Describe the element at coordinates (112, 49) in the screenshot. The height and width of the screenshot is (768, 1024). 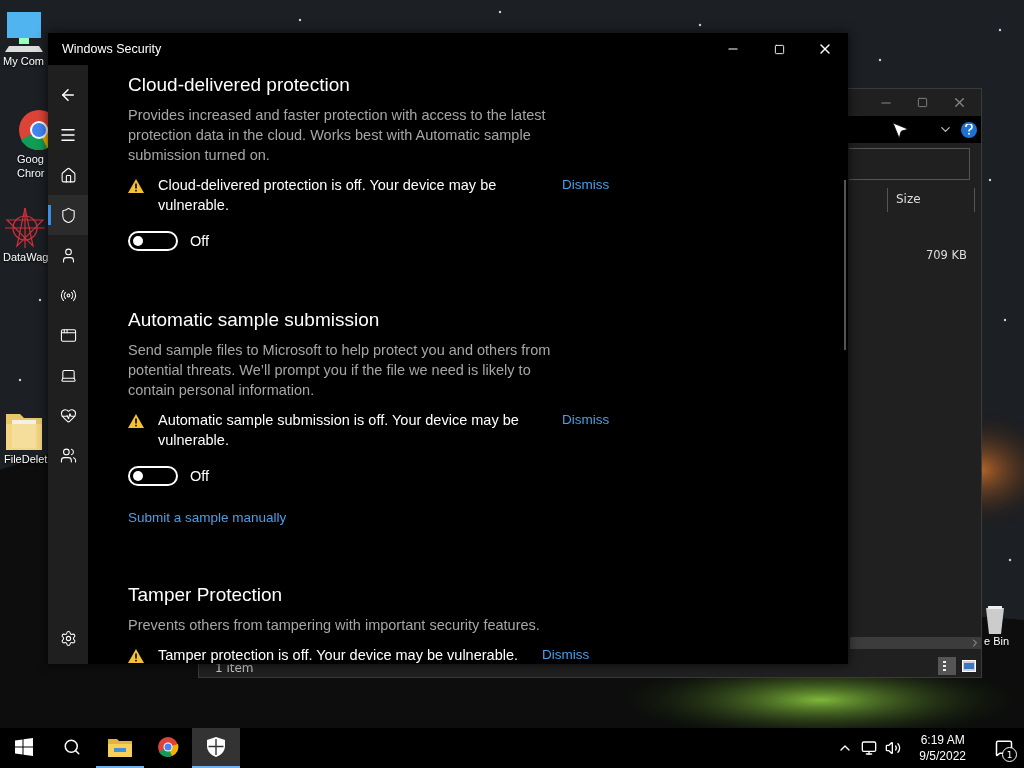
I see `window-title: Windows Security` at that location.